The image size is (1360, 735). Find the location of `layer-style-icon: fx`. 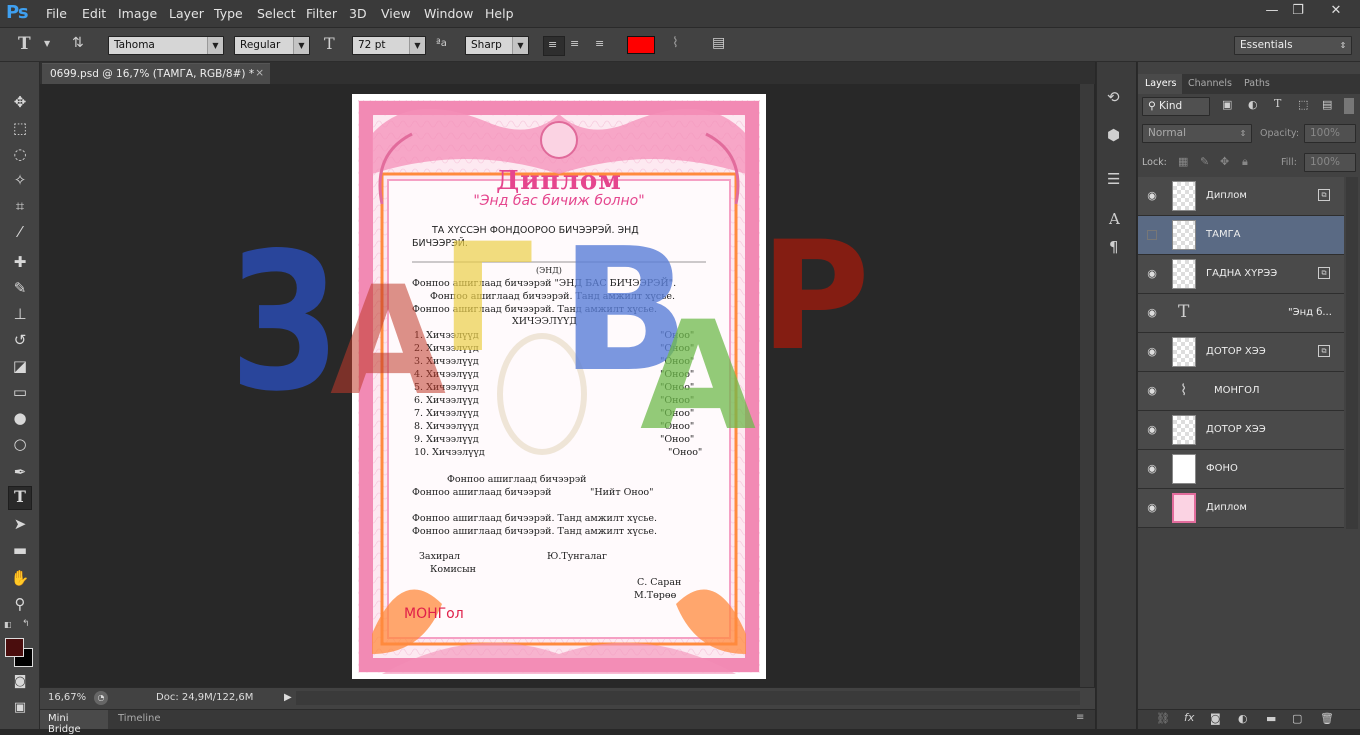

layer-style-icon: fx is located at coordinates (1189, 717).